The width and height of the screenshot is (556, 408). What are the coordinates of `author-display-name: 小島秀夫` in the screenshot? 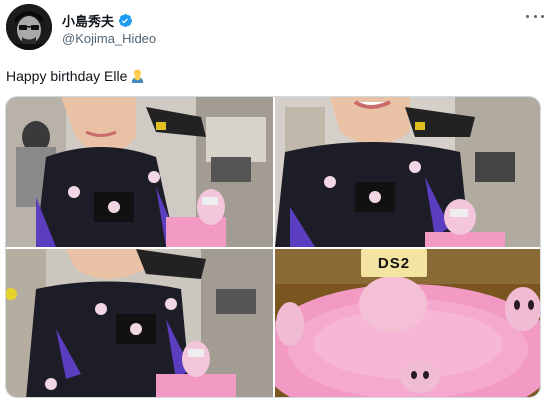 It's located at (88, 20).